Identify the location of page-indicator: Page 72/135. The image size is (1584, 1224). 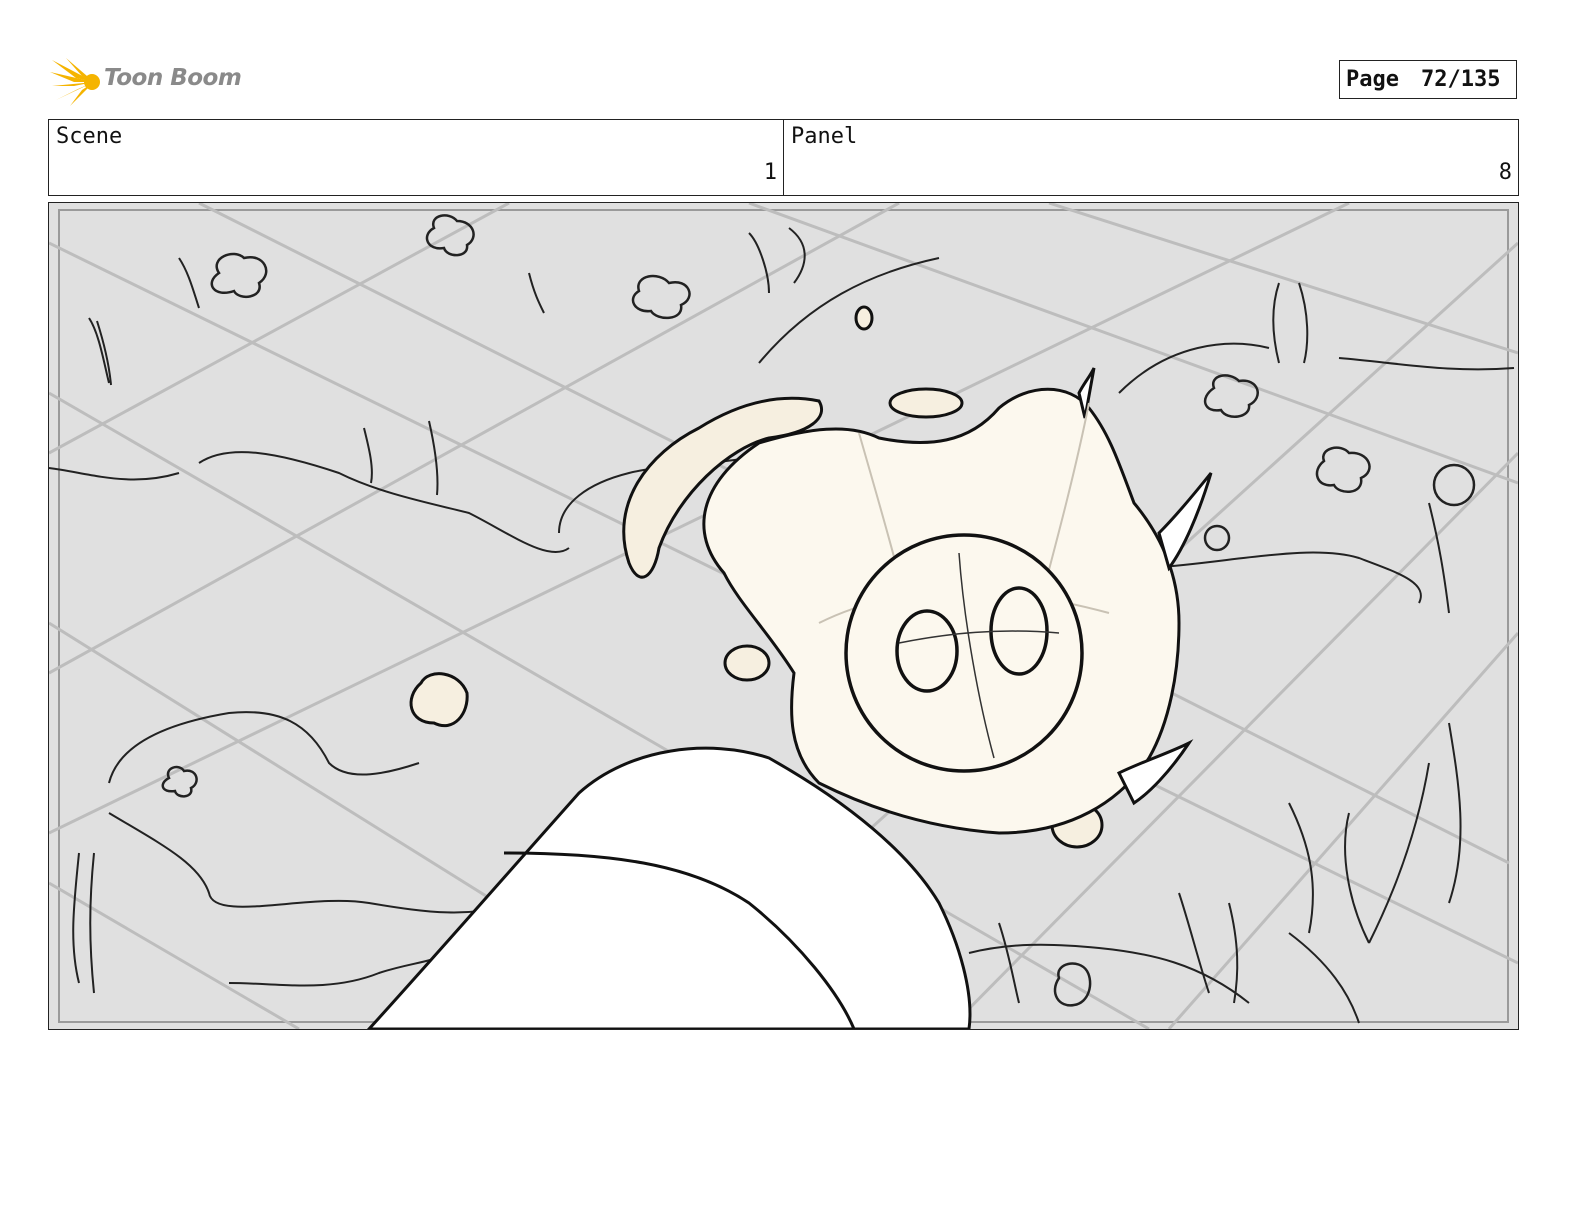
(1428, 79).